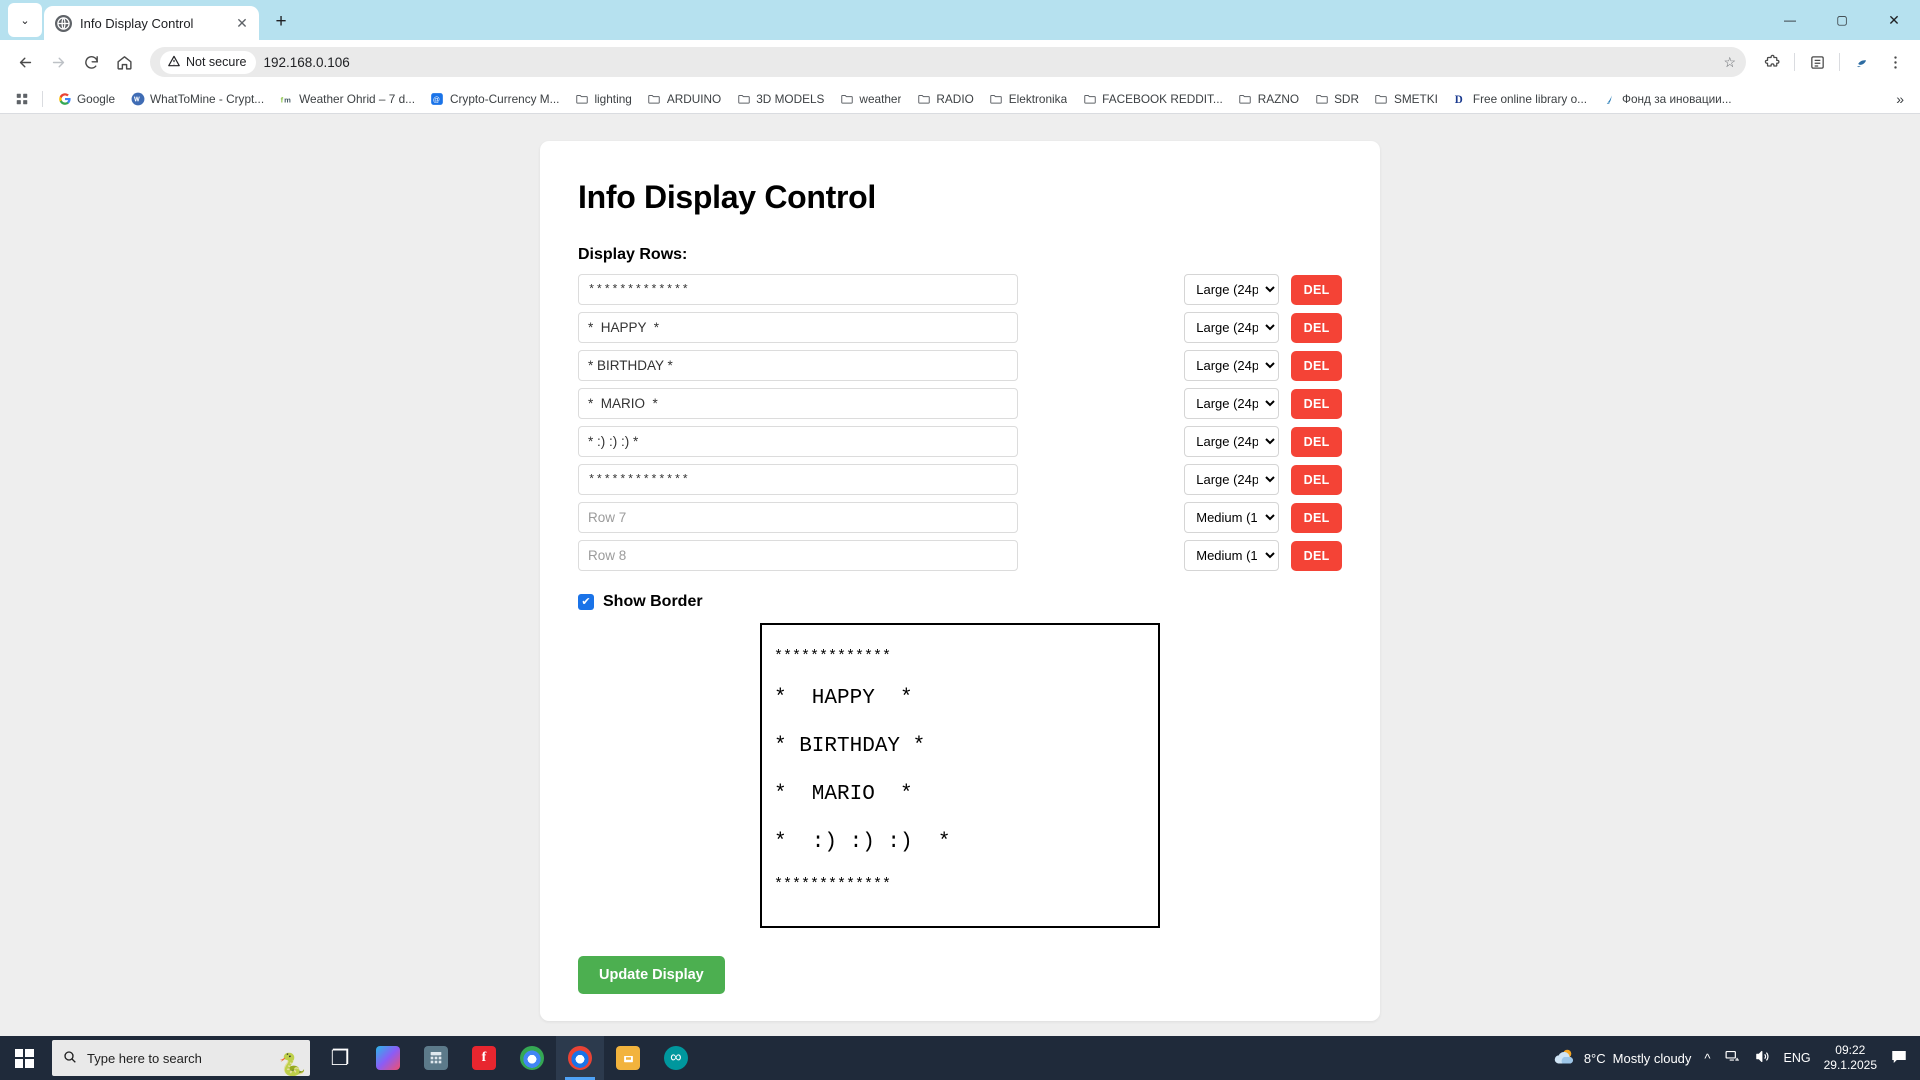 The image size is (1920, 1080). What do you see at coordinates (1850, 1065) in the screenshot?
I see `clock-date: 29.1.2025` at bounding box center [1850, 1065].